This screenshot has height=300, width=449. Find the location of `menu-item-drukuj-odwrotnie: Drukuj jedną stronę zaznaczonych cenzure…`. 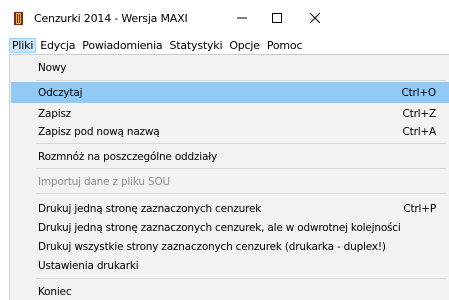

menu-item-drukuj-odwrotnie: Drukuj jedną stronę zaznaczonych cenzure… is located at coordinates (230, 227).